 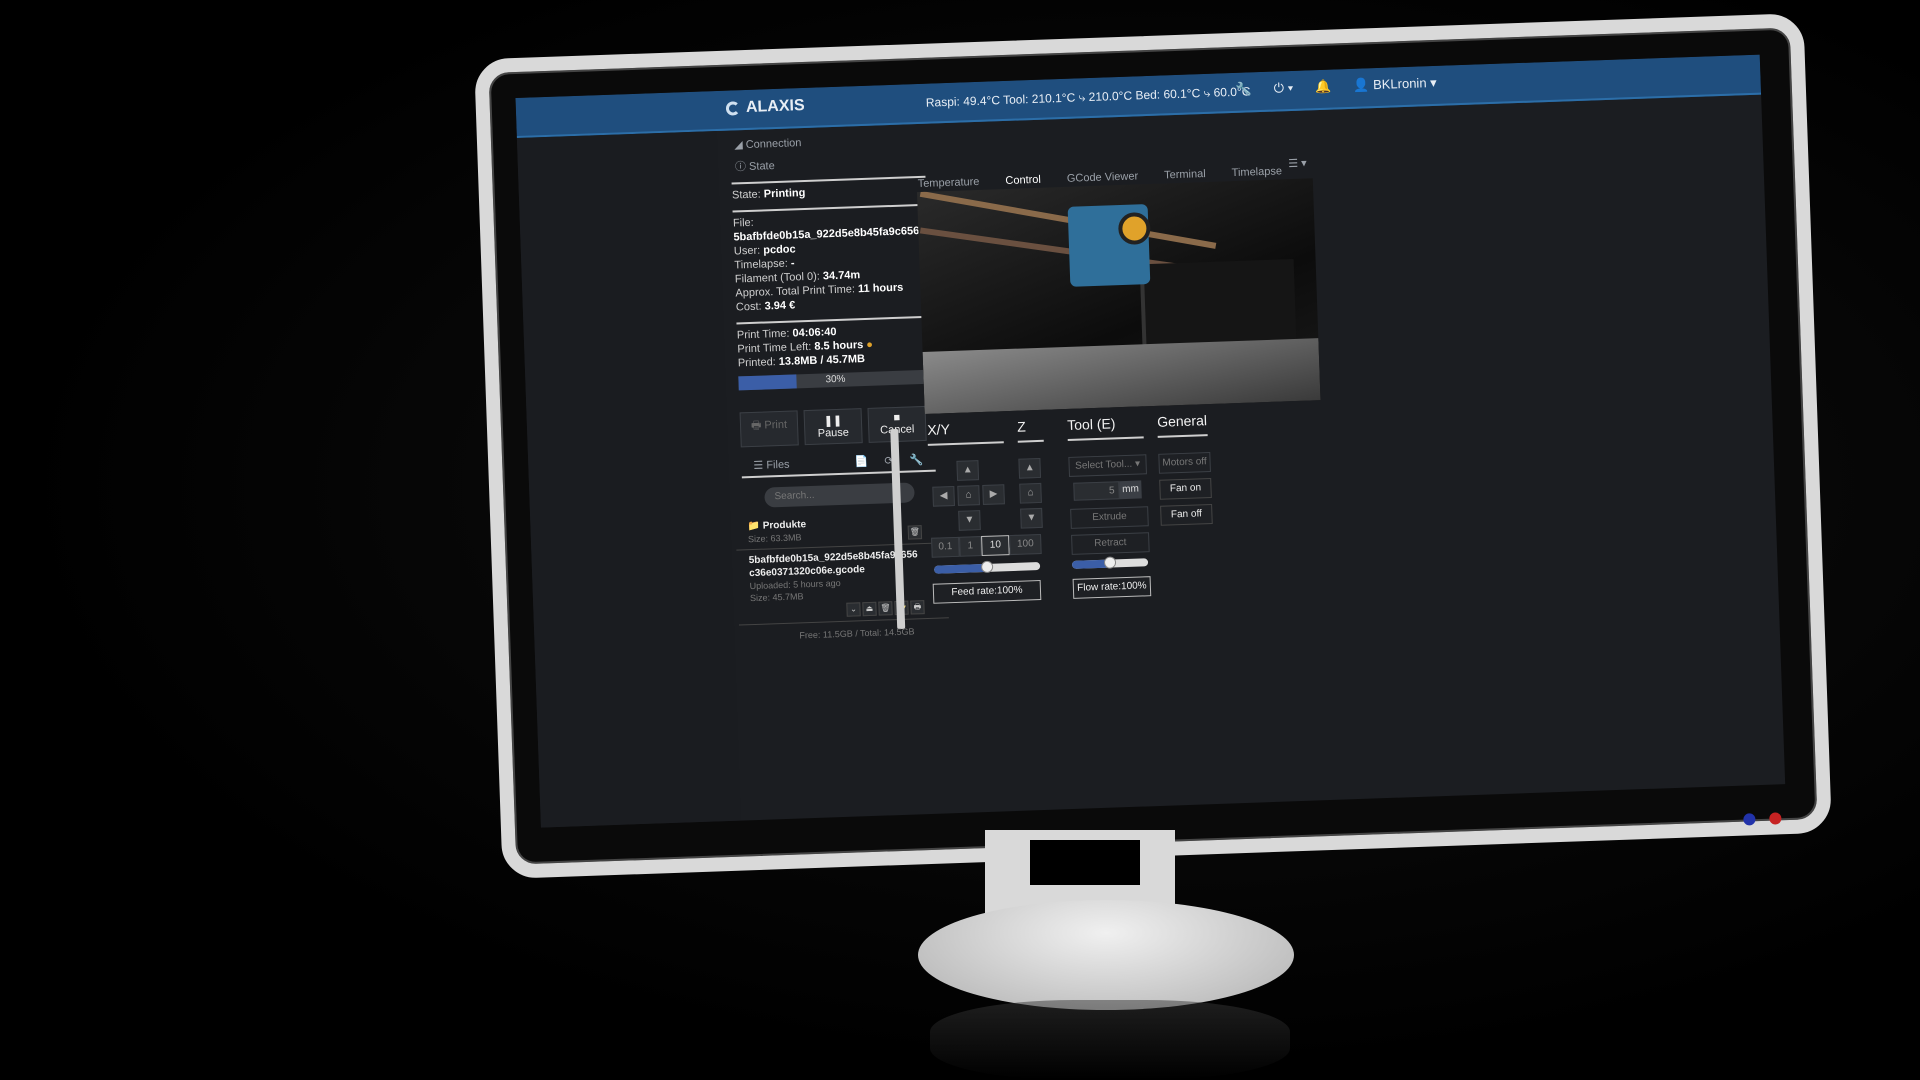 I want to click on print-progress-bar: 30%, so click(x=835, y=380).